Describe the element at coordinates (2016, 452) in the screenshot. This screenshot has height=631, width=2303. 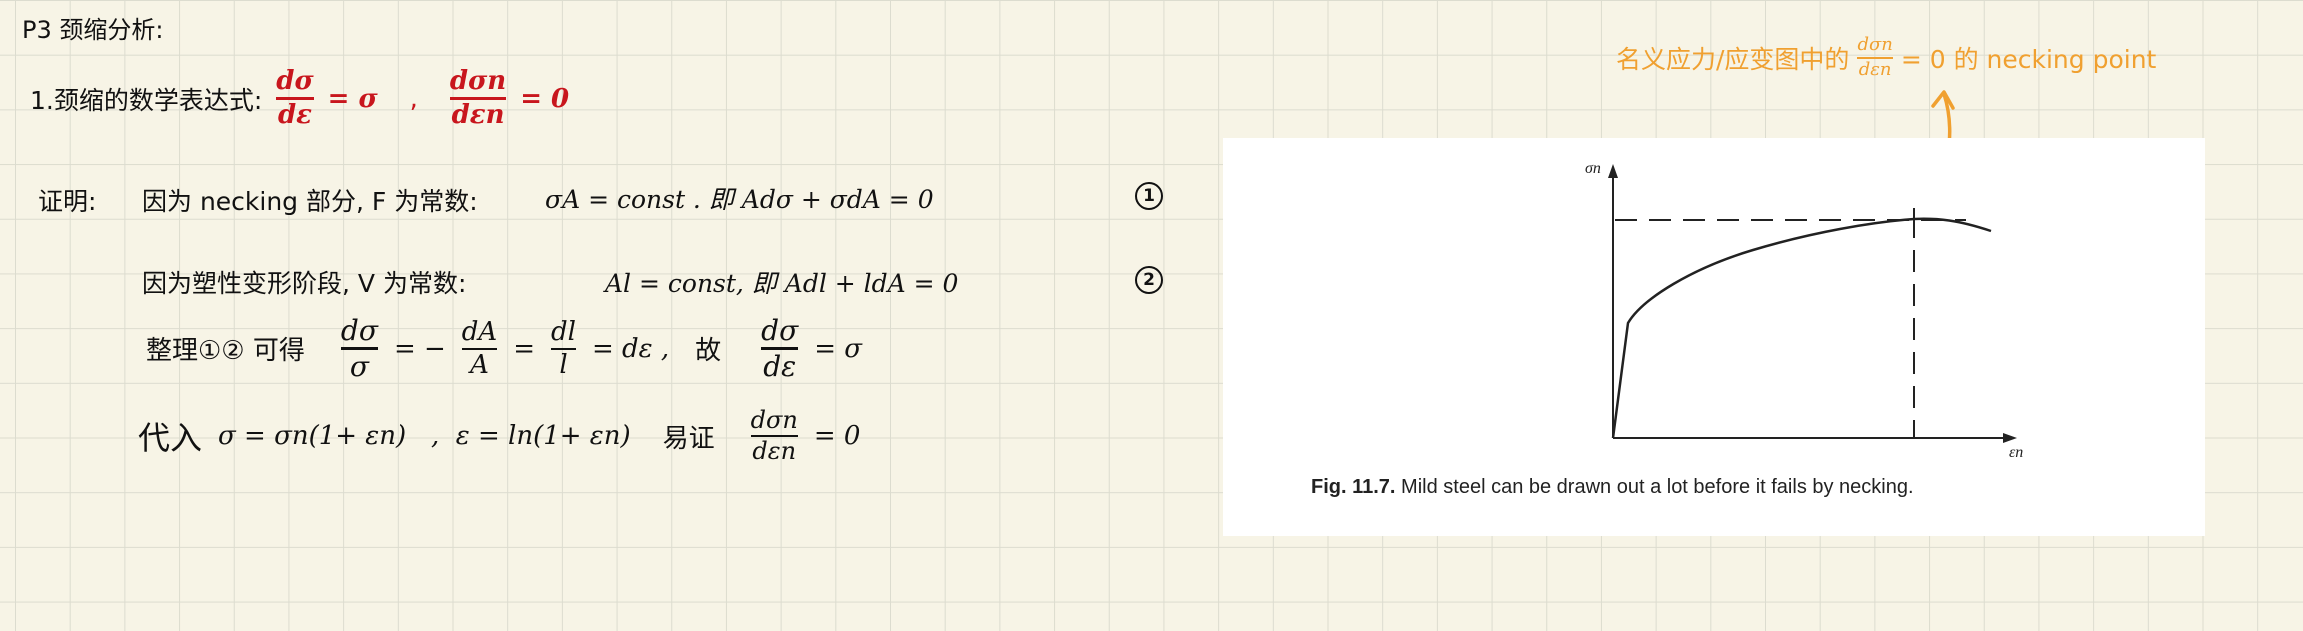
I see `x-axis-label: εn` at that location.